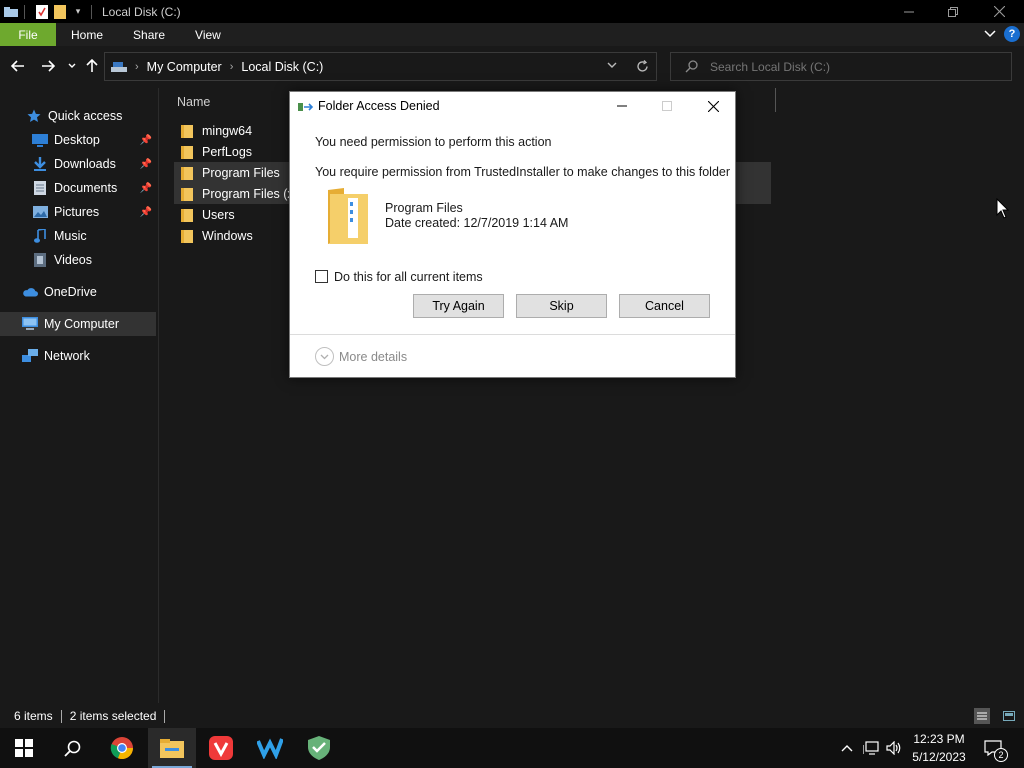  What do you see at coordinates (990, 34) in the screenshot?
I see `expand-ribbon-icon` at bounding box center [990, 34].